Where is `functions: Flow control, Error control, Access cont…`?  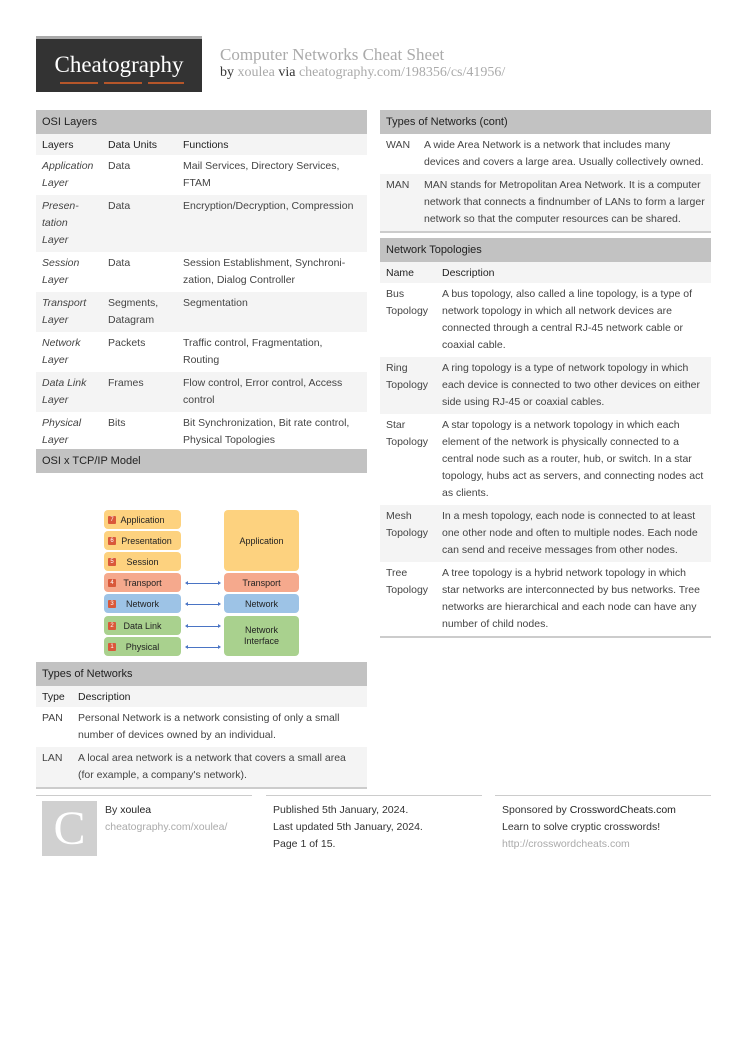
functions: Flow control, Error control, Access cont… is located at coordinates (272, 392).